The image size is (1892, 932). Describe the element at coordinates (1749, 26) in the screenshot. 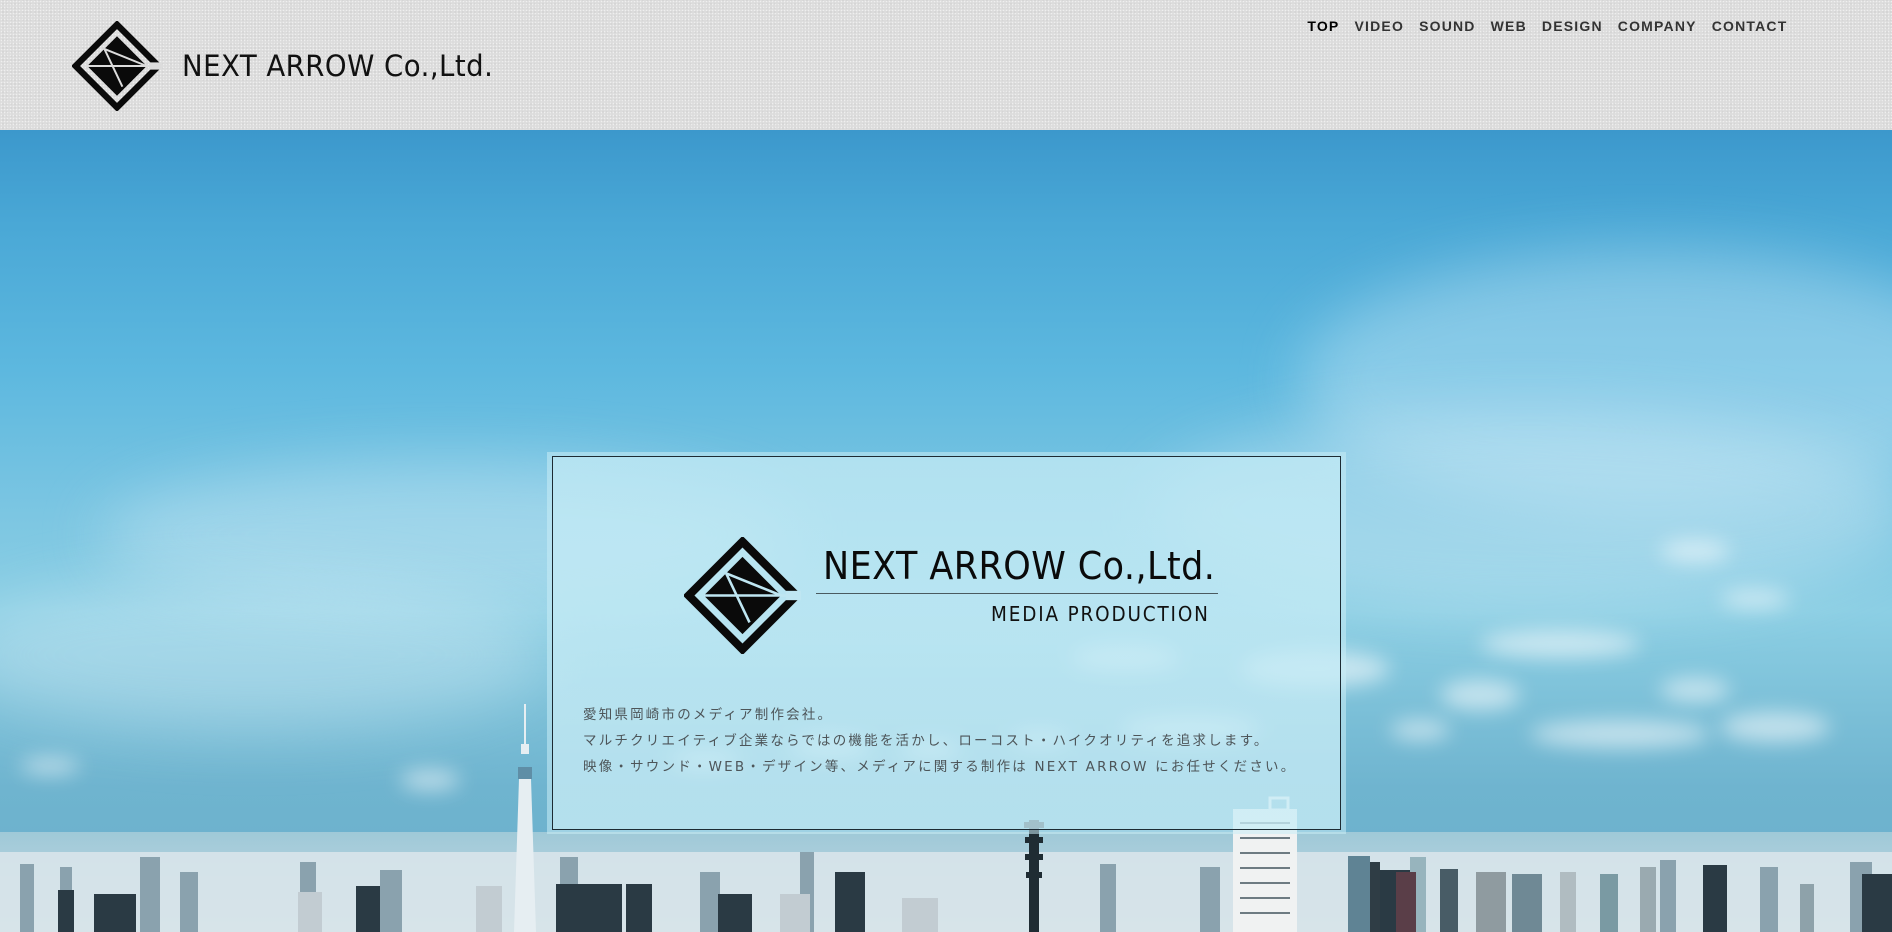

I see `nav-contact: CONTACT` at that location.